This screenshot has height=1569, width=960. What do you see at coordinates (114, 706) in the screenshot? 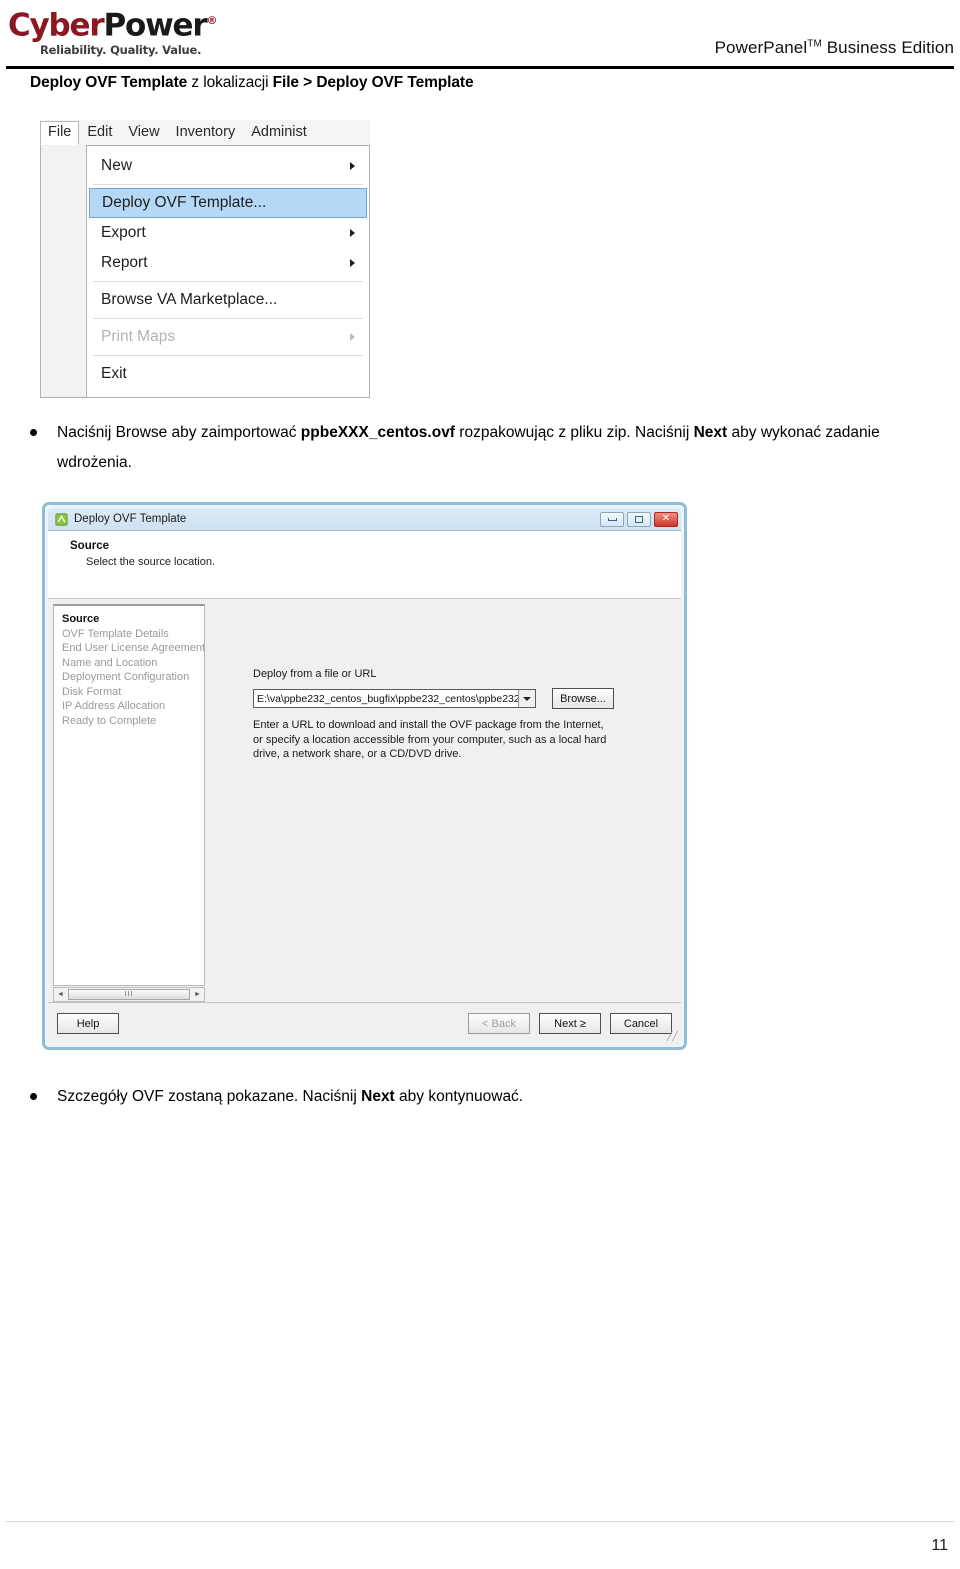
I see `wizard-step-ip-address-allocation: IP Address Allocation` at bounding box center [114, 706].